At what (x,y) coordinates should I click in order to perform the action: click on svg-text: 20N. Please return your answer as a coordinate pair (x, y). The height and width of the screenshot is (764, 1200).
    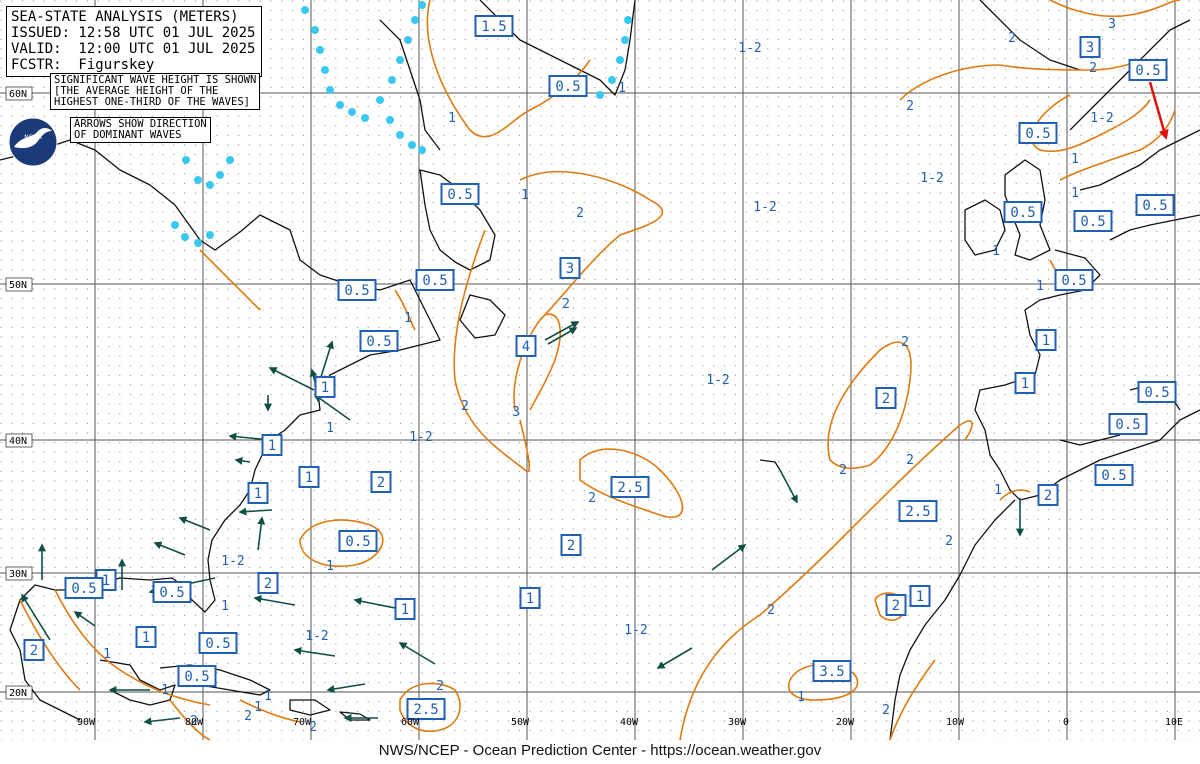
    Looking at the image, I should click on (18, 693).